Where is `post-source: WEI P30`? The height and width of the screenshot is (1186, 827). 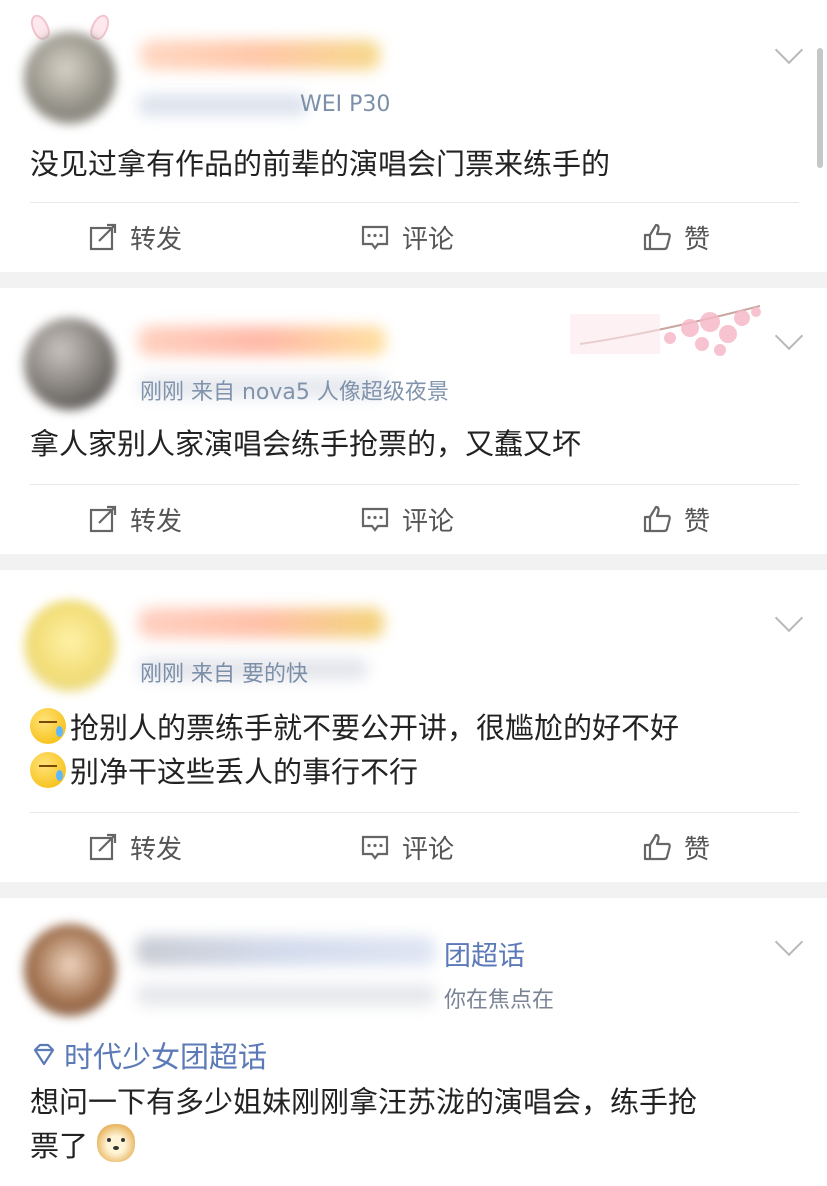
post-source: WEI P30 is located at coordinates (345, 104).